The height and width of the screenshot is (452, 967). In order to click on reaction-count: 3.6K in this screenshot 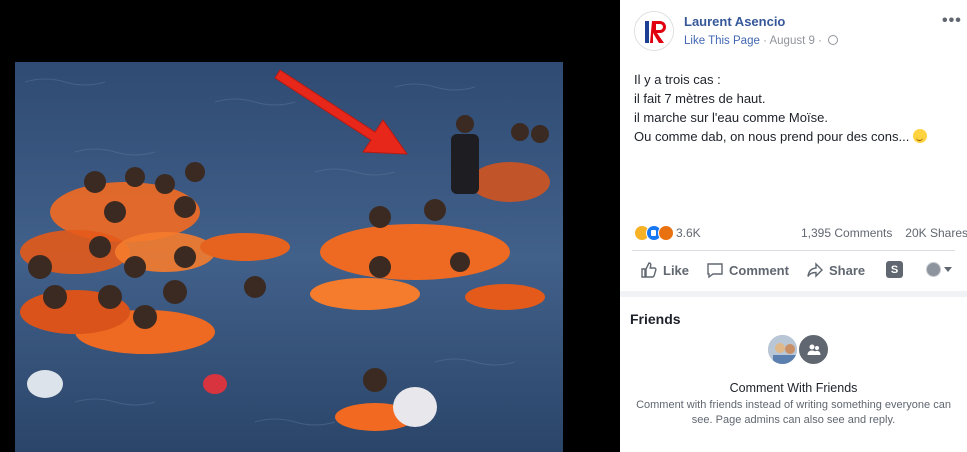, I will do `click(688, 233)`.